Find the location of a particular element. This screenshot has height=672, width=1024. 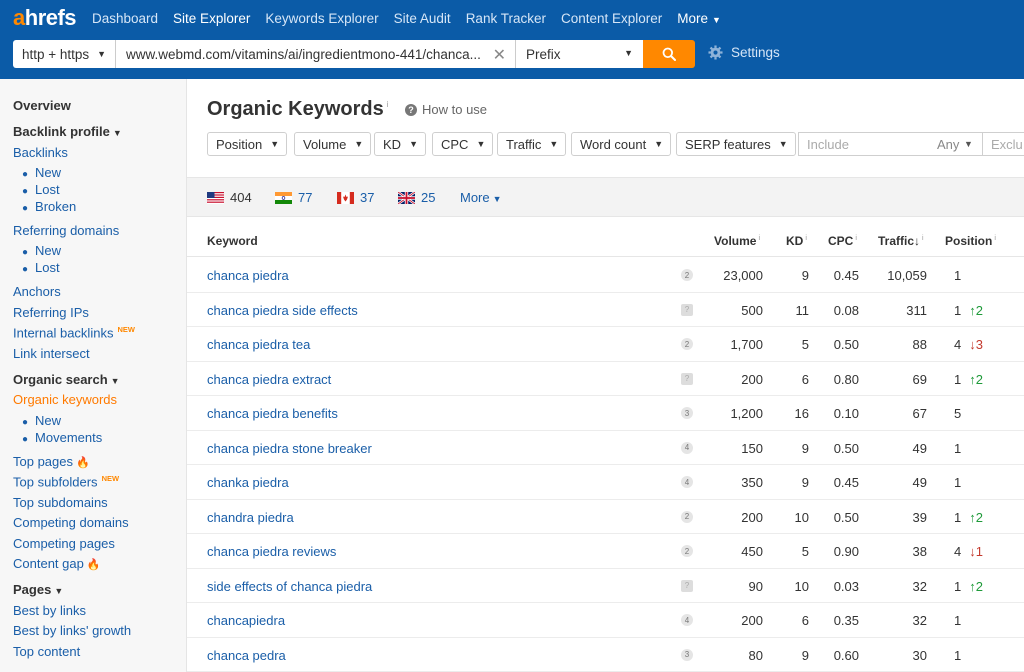

col-position: Position i is located at coordinates (970, 241).